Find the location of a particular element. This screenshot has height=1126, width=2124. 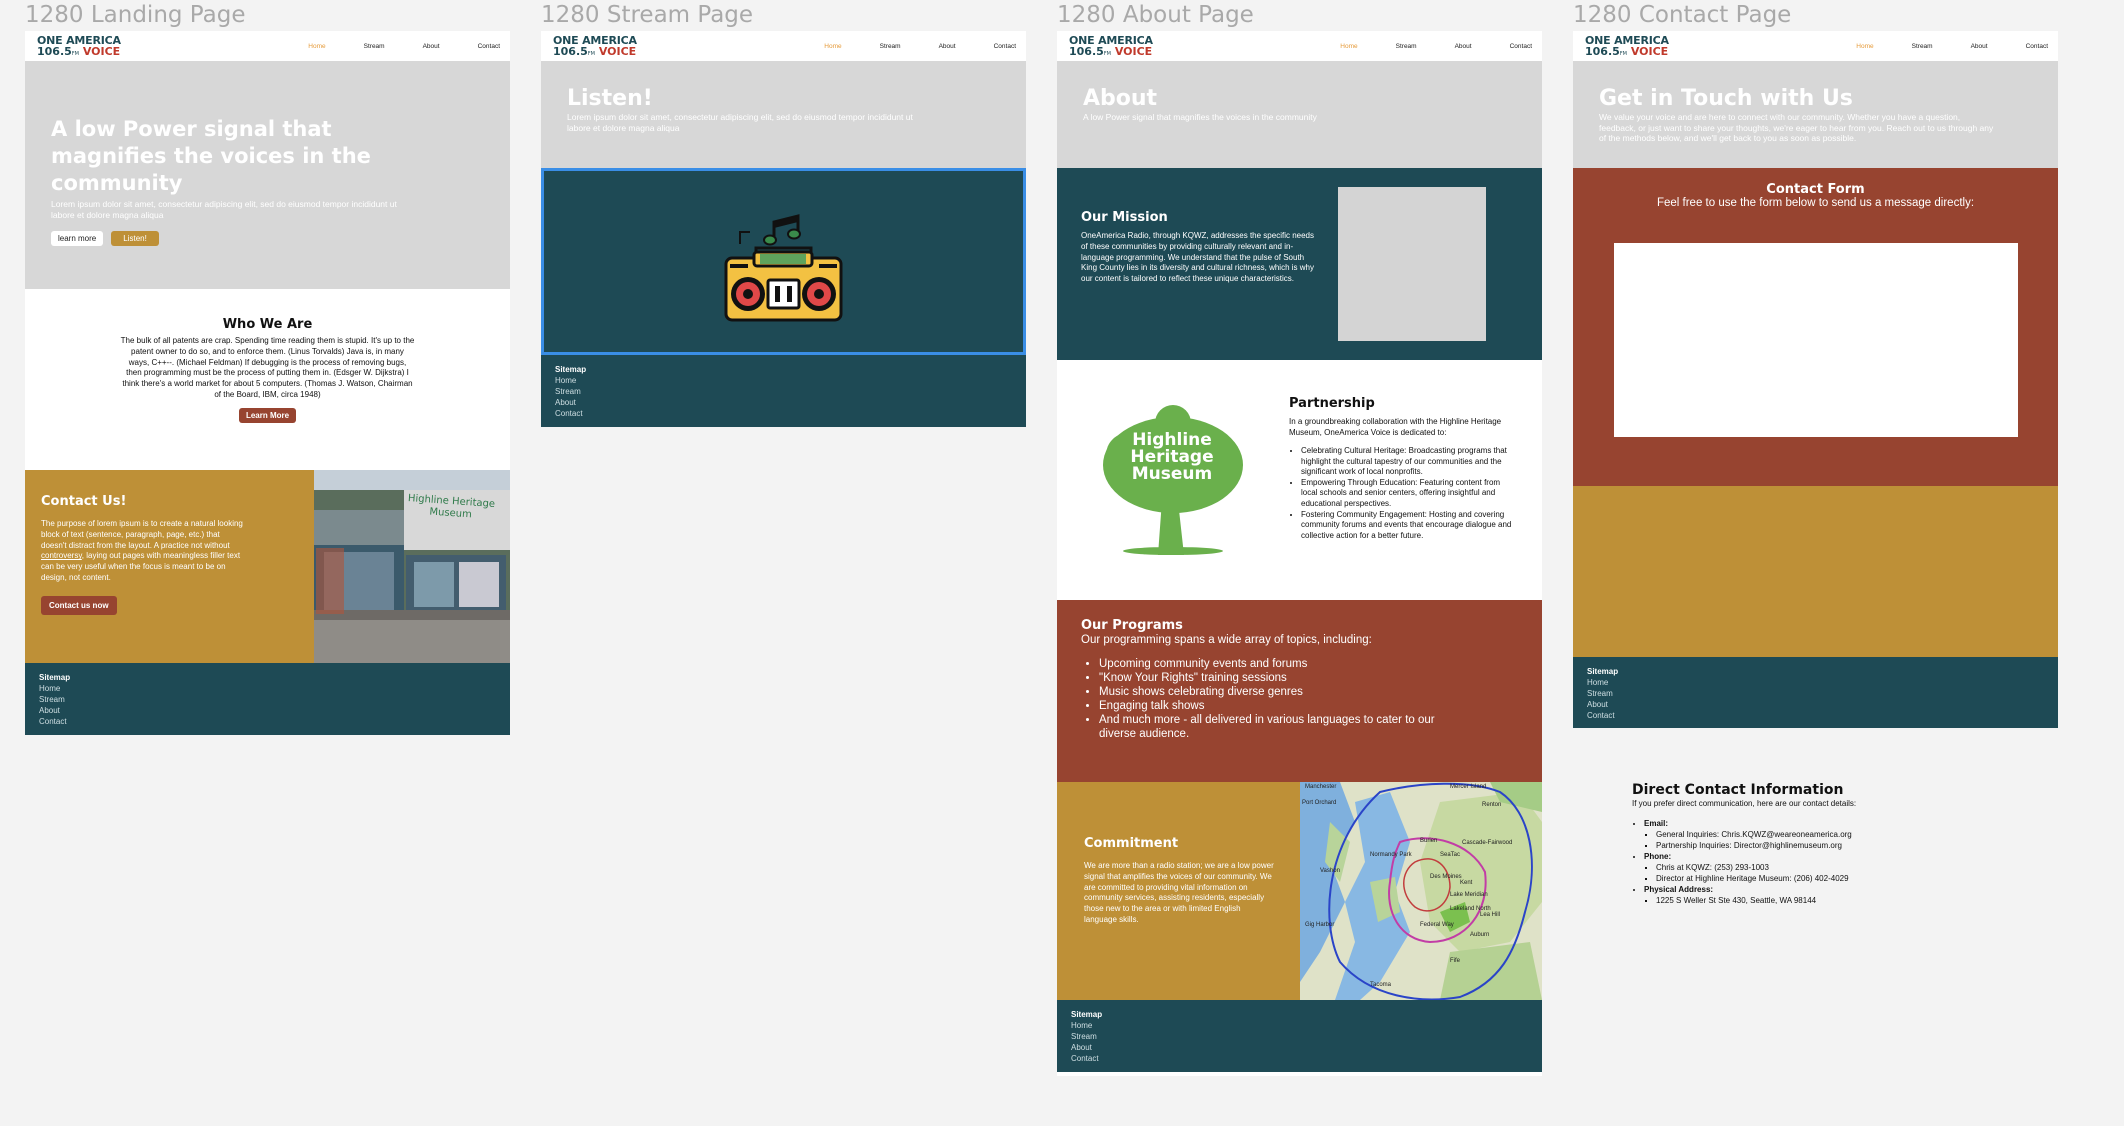

frame-title-stream: 1280 Stream Page is located at coordinates (647, 15).